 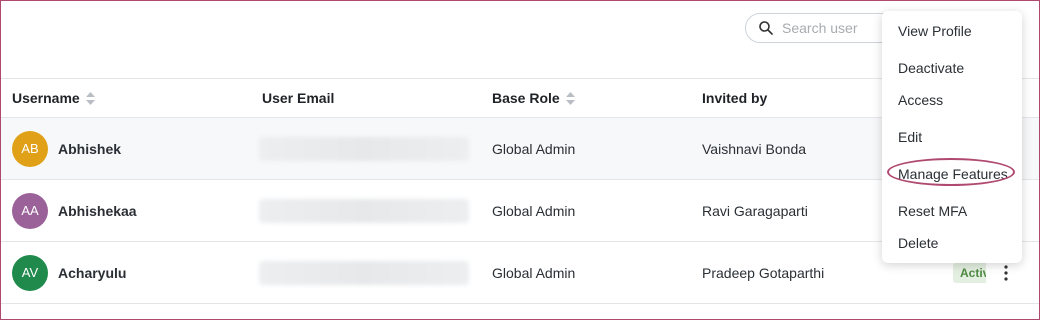 What do you see at coordinates (754, 148) in the screenshot?
I see `invited-by: Vaishnavi Bonda` at bounding box center [754, 148].